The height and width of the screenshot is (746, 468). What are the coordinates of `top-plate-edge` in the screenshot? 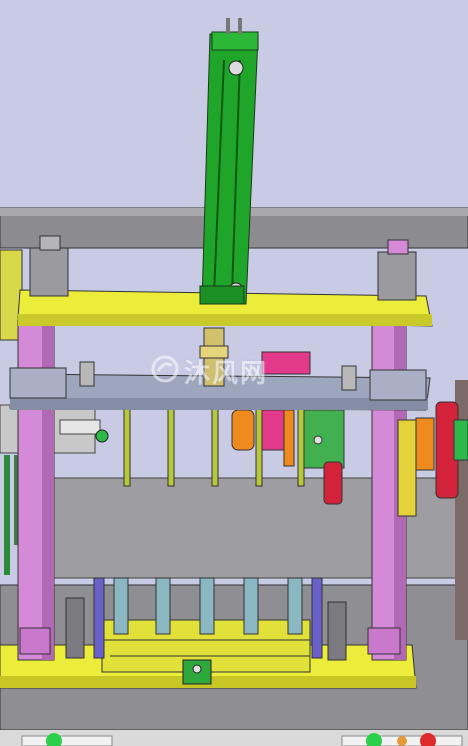 It's located at (225, 320).